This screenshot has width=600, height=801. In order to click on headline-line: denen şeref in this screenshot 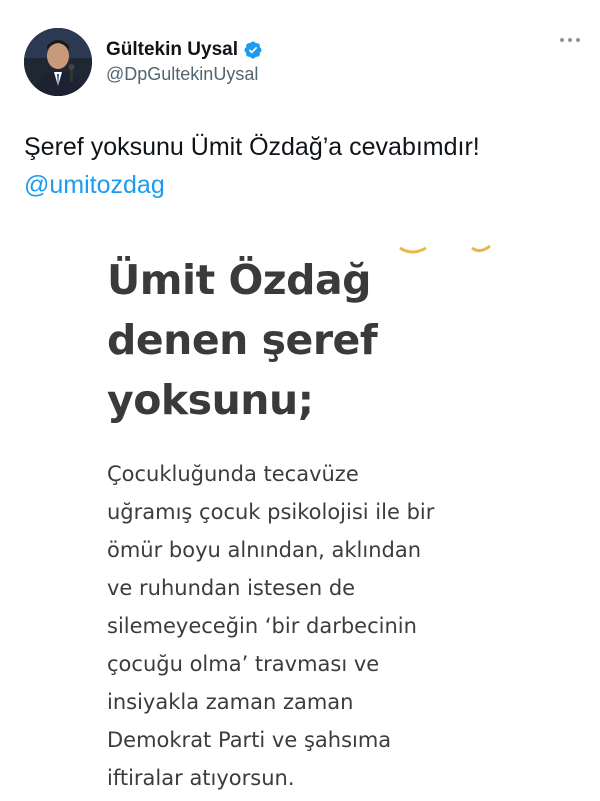, I will do `click(242, 340)`.